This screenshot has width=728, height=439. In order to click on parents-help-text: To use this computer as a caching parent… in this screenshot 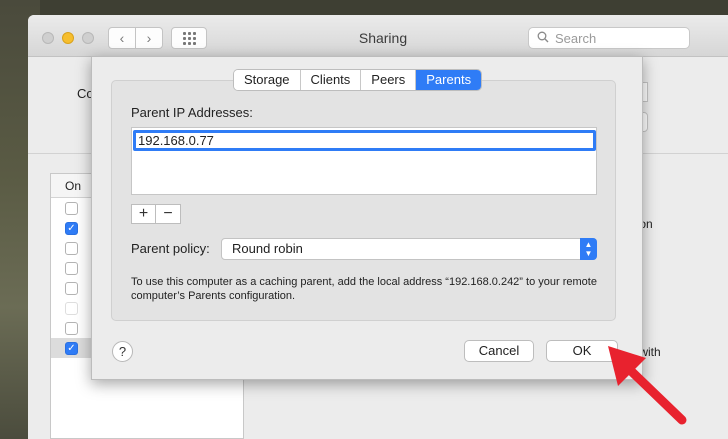, I will do `click(364, 289)`.